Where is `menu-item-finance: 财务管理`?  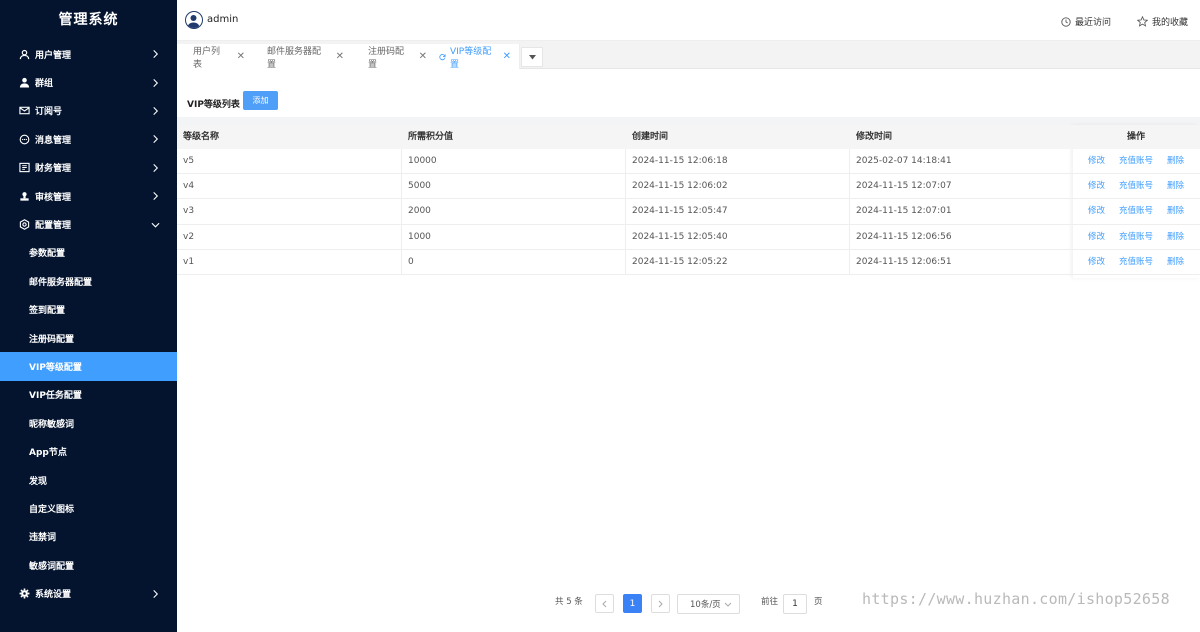 menu-item-finance: 财务管理 is located at coordinates (88, 168).